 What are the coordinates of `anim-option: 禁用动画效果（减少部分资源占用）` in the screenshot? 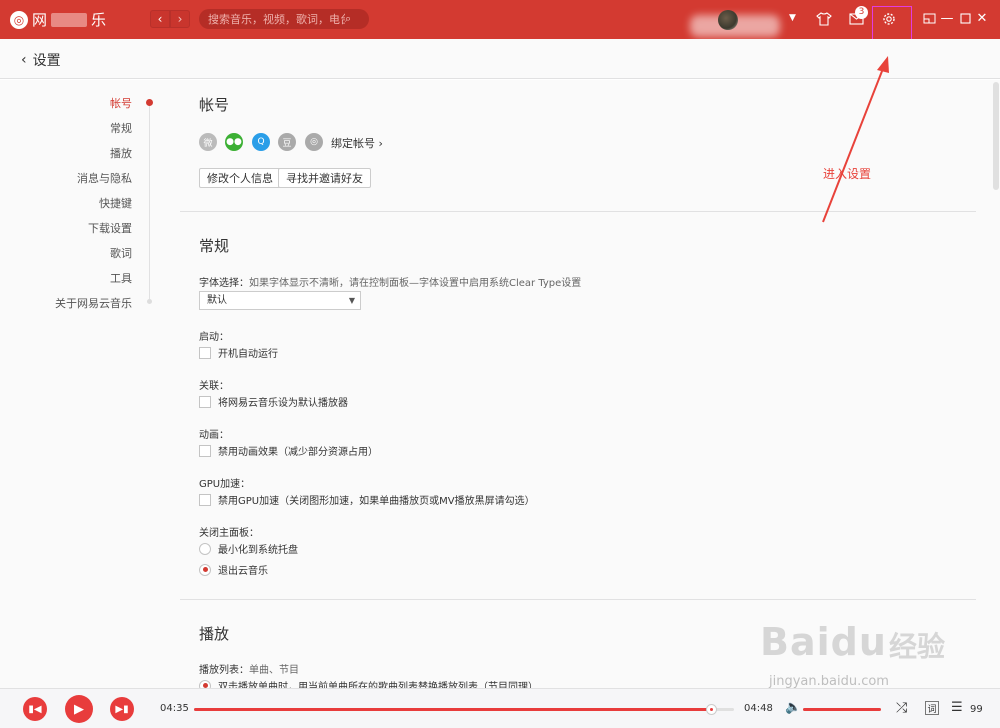 It's located at (288, 450).